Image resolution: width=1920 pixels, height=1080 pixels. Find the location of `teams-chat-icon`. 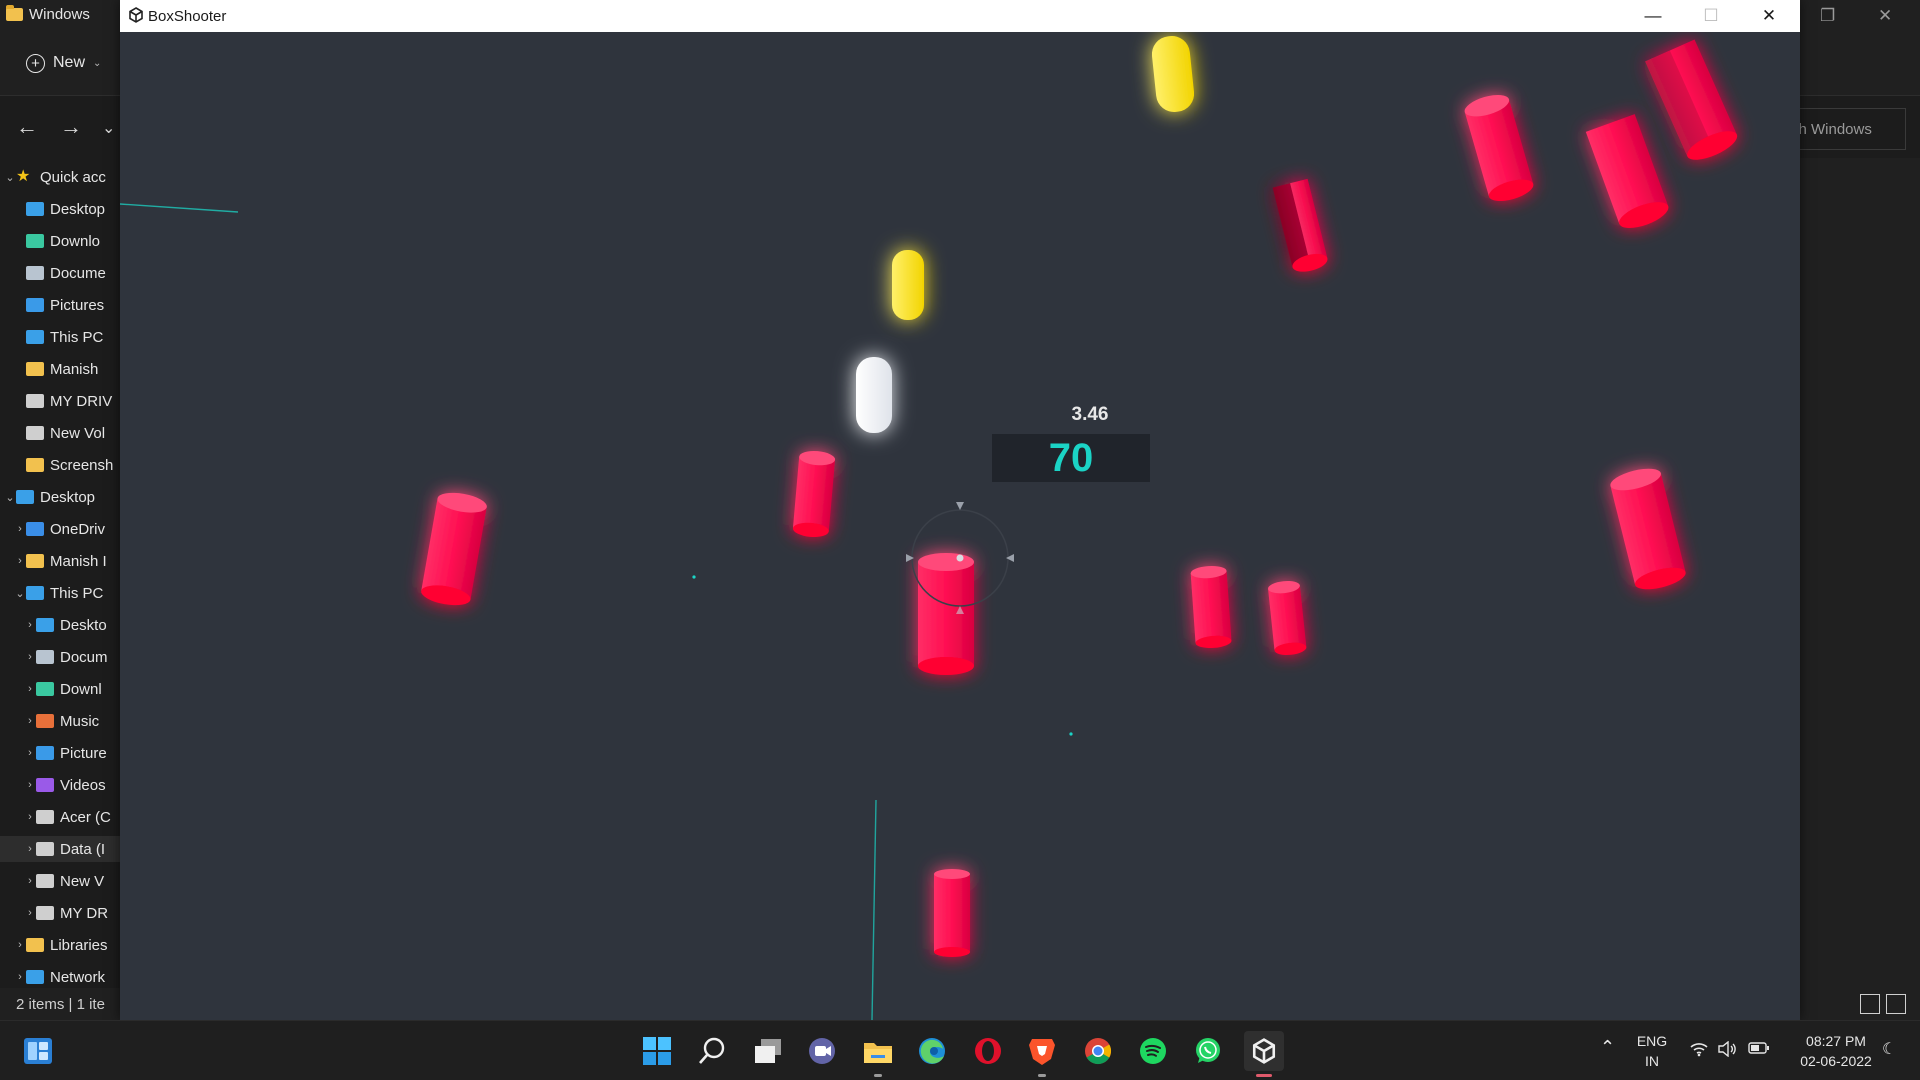

teams-chat-icon is located at coordinates (822, 1051).